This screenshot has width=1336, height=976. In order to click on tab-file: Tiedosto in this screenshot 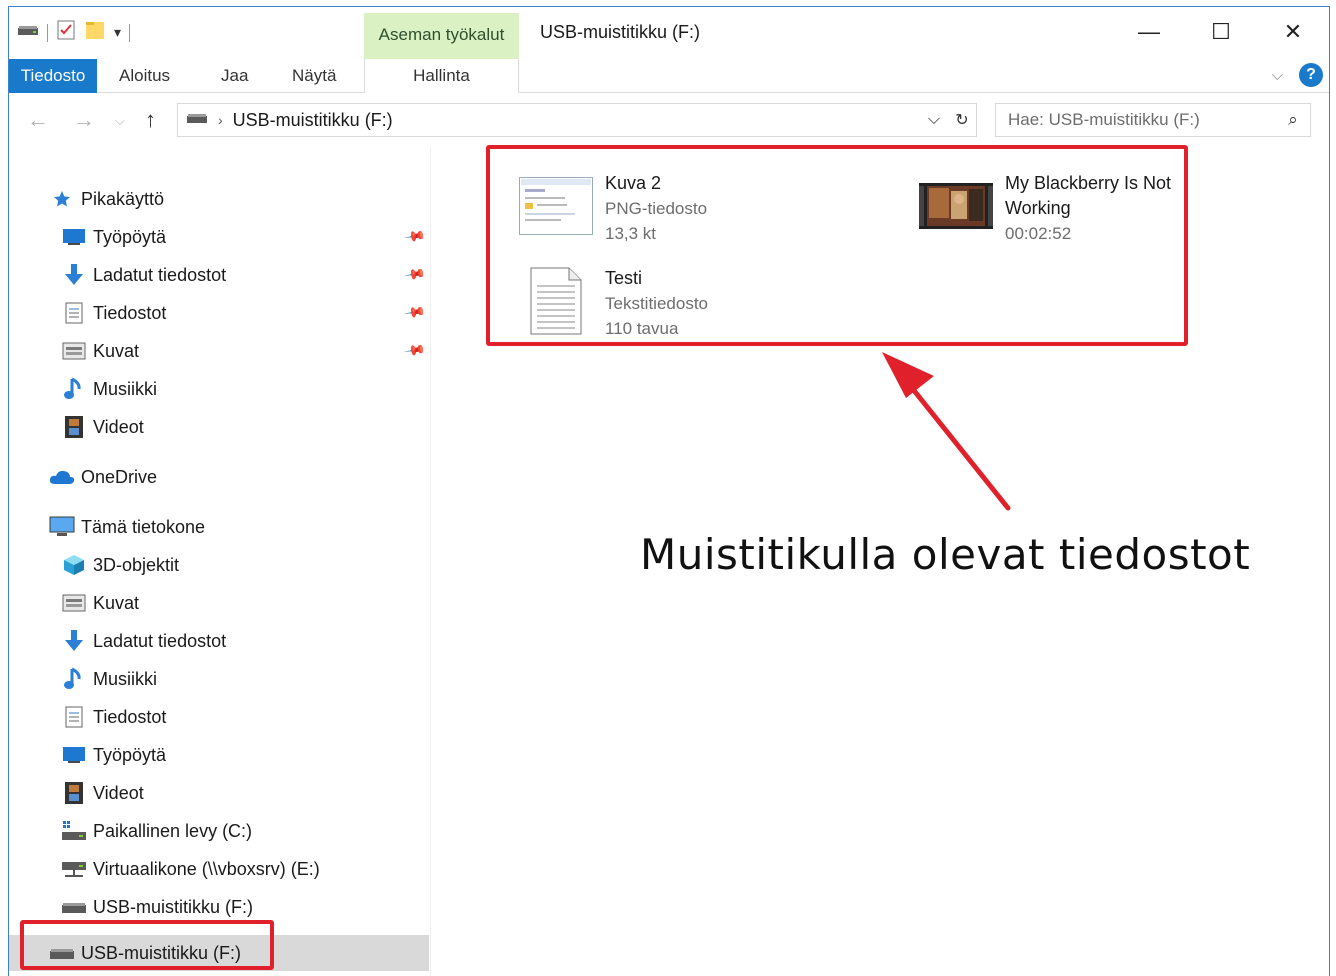, I will do `click(53, 76)`.